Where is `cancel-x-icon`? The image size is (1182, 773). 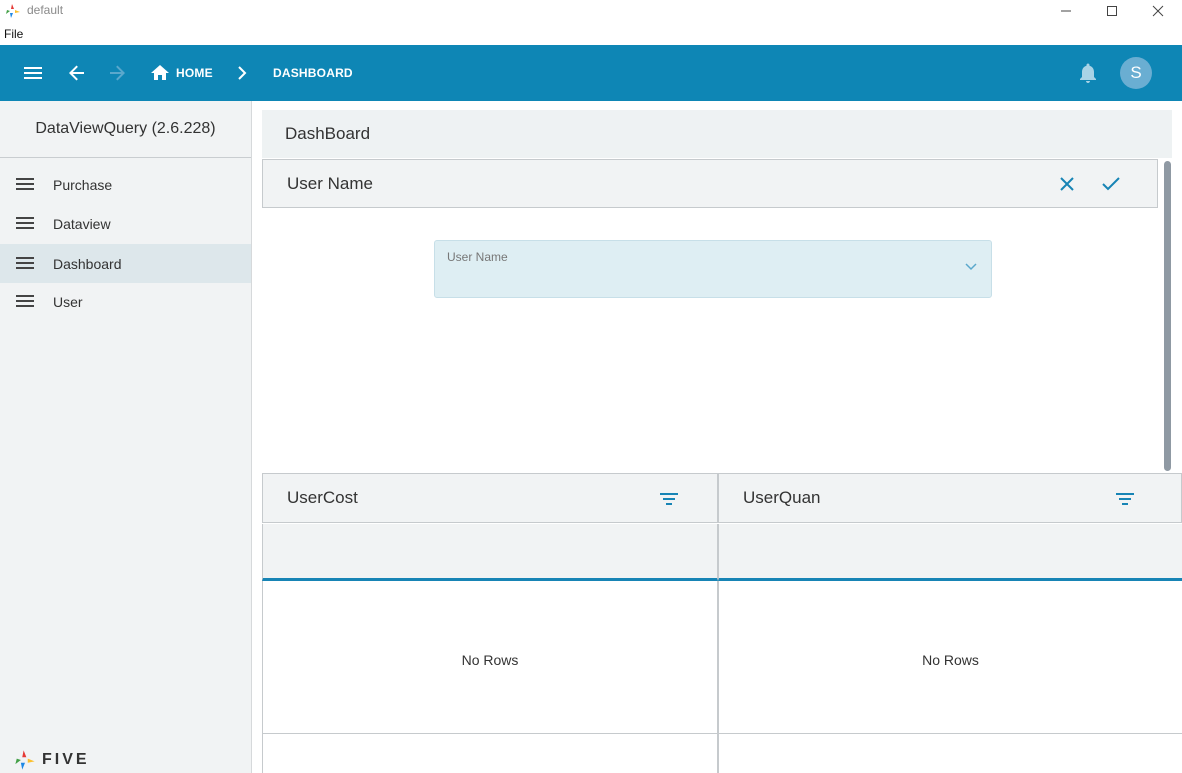
cancel-x-icon is located at coordinates (1067, 184).